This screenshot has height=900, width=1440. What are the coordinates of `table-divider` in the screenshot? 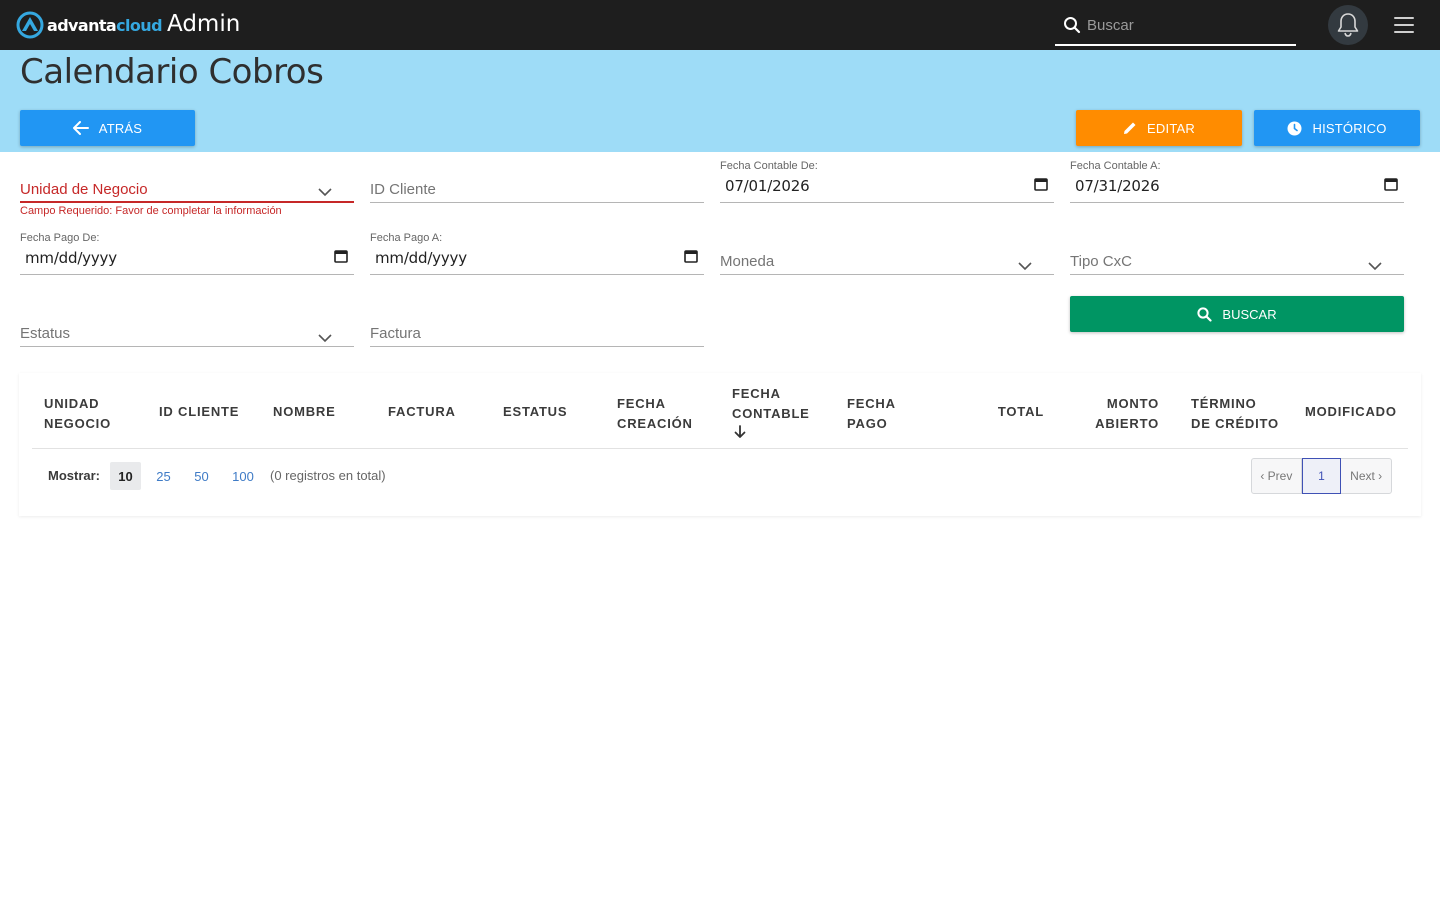 It's located at (720, 448).